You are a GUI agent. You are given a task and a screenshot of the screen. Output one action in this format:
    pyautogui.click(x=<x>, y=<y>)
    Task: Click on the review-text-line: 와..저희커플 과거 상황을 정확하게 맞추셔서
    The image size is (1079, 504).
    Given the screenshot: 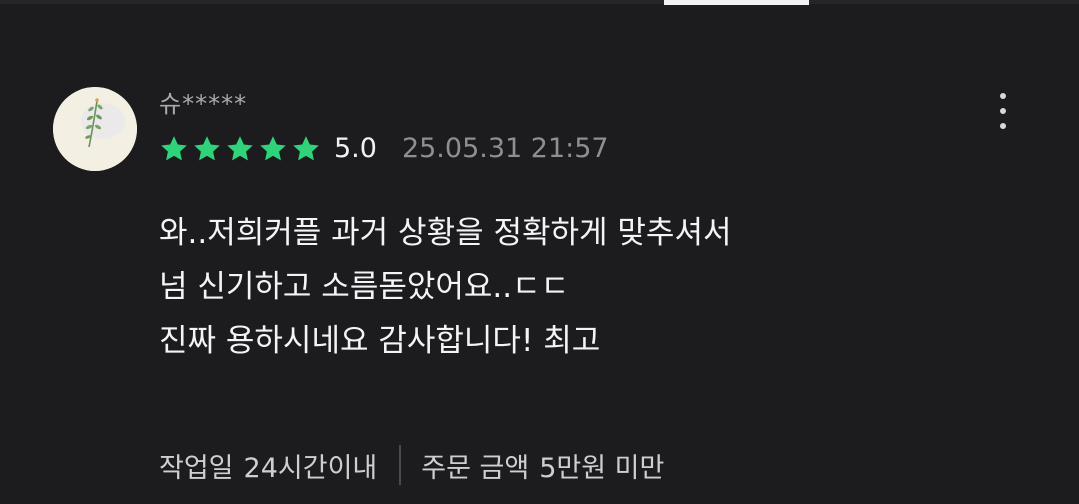 What is the action you would take?
    pyautogui.click(x=445, y=233)
    